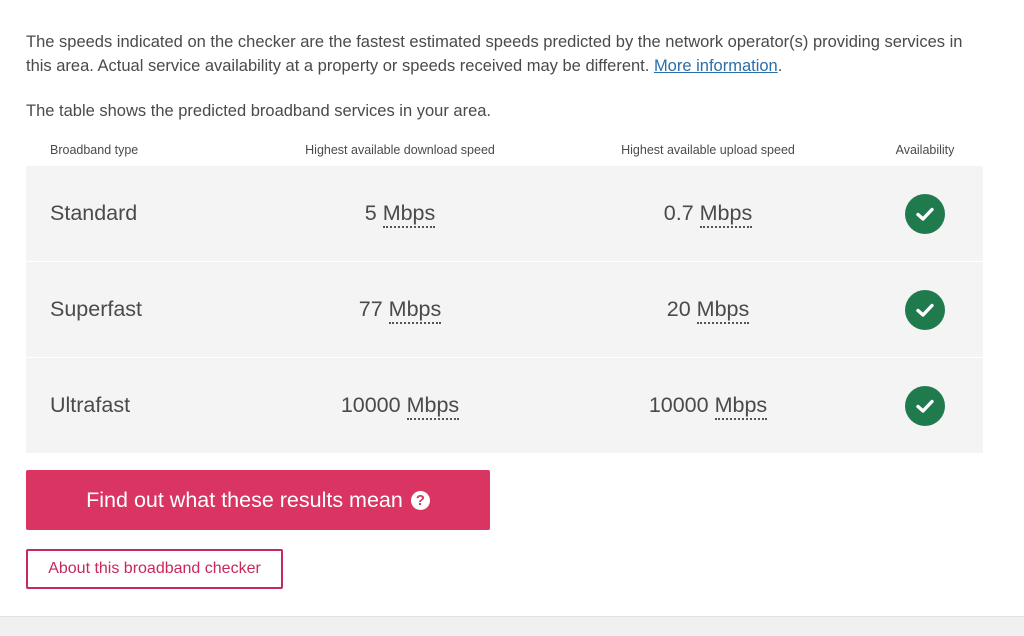  Describe the element at coordinates (96, 309) in the screenshot. I see `broadband-type: Superfast` at that location.